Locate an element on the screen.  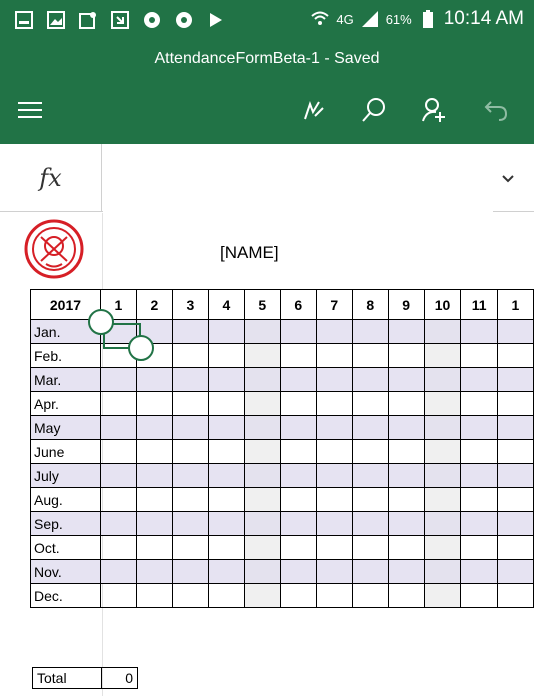
selection-start-handle is located at coordinates (101, 322).